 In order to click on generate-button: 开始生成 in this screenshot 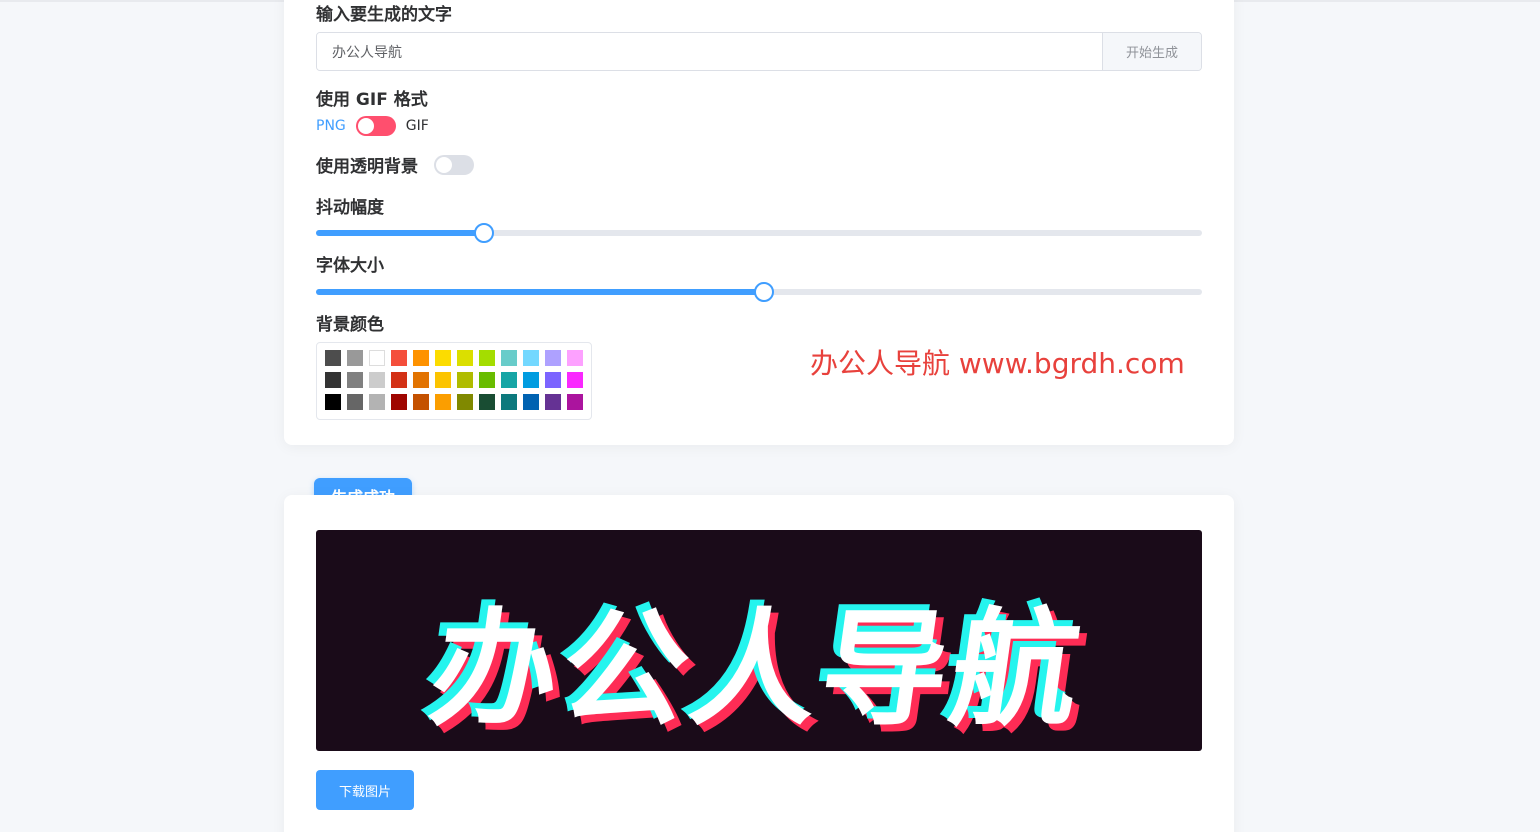, I will do `click(1151, 51)`.